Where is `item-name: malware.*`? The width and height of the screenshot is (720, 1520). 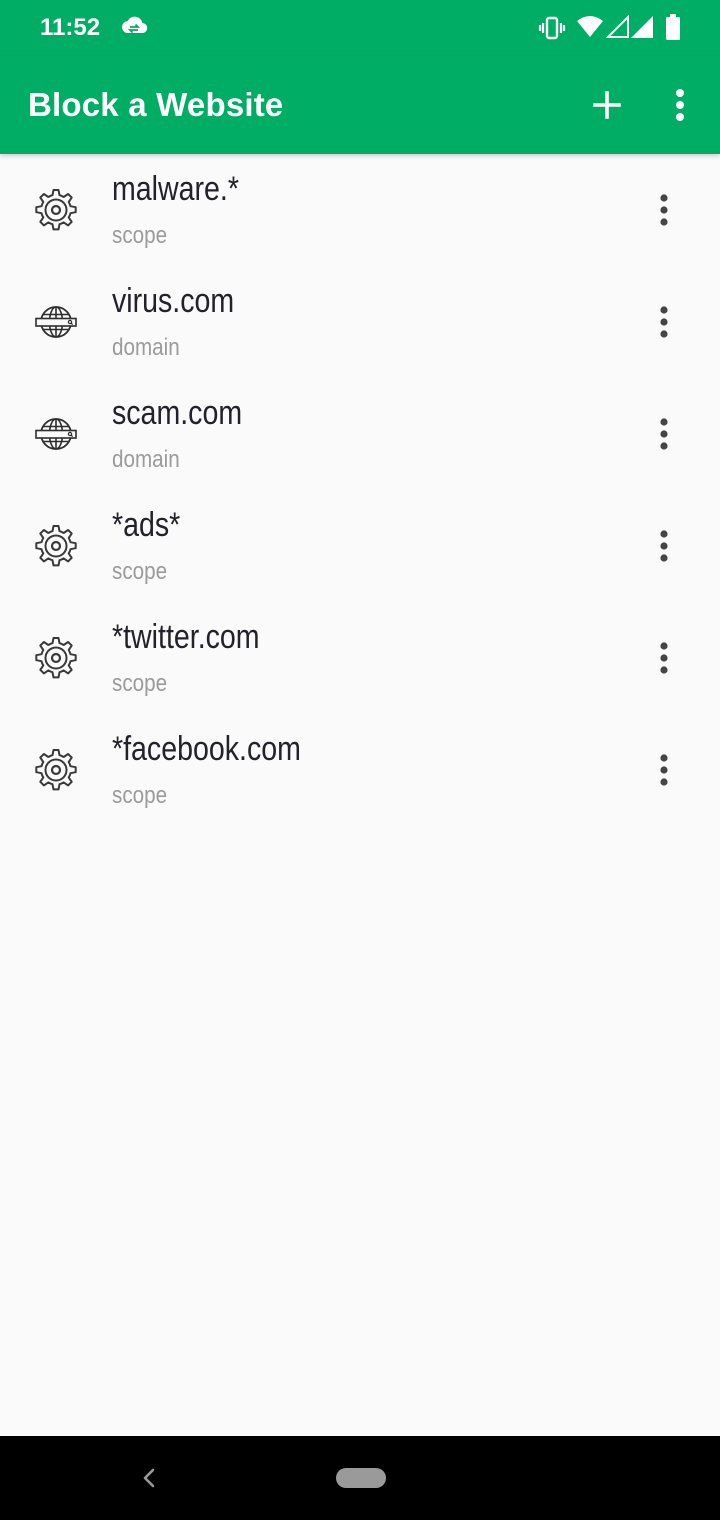 item-name: malware.* is located at coordinates (175, 189).